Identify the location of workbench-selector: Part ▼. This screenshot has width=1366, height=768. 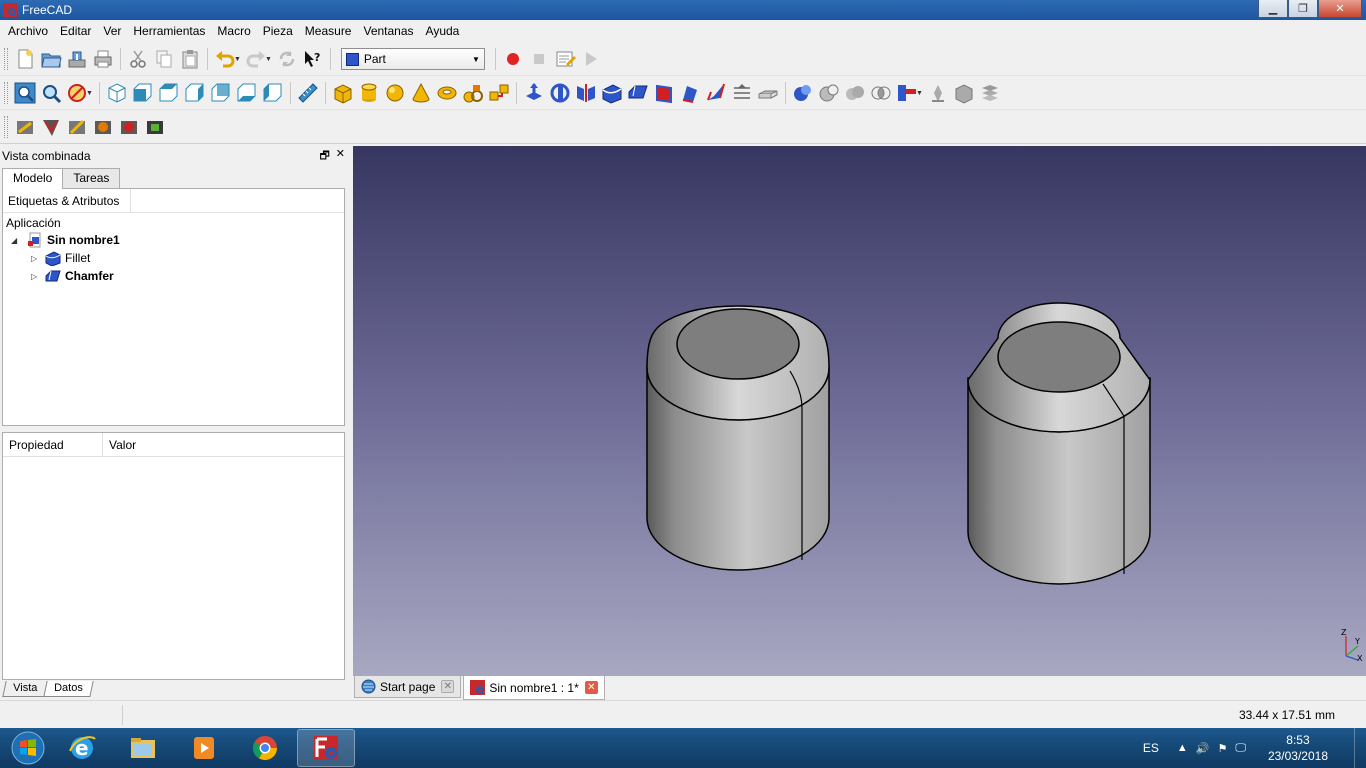
(412, 59).